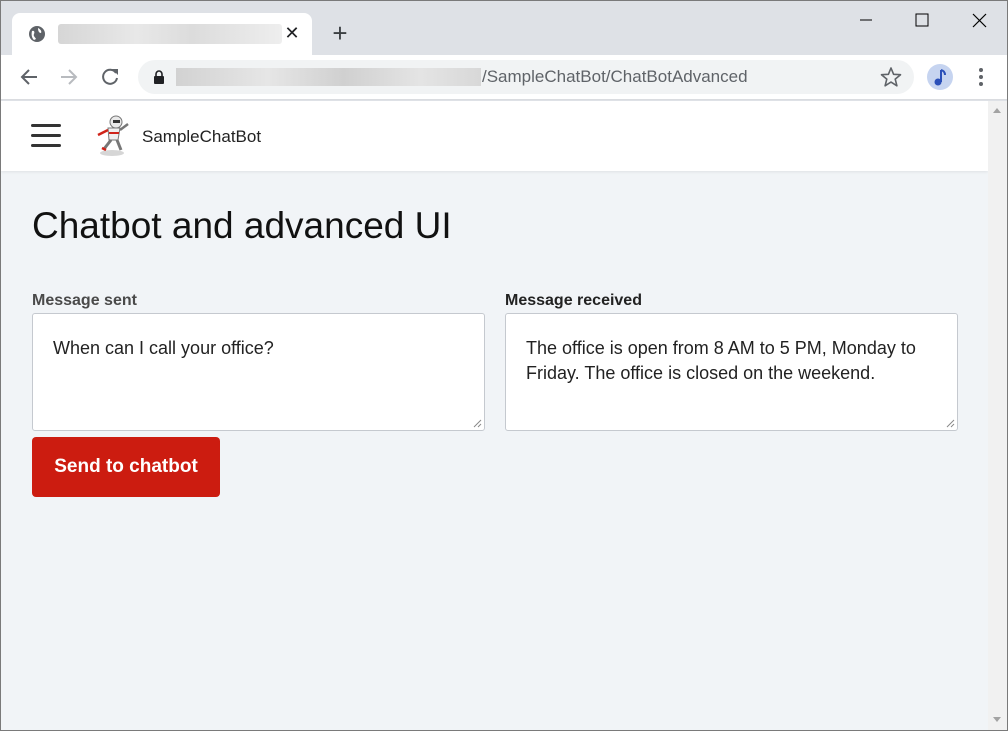 This screenshot has width=1008, height=731. I want to click on back-icon, so click(29, 77).